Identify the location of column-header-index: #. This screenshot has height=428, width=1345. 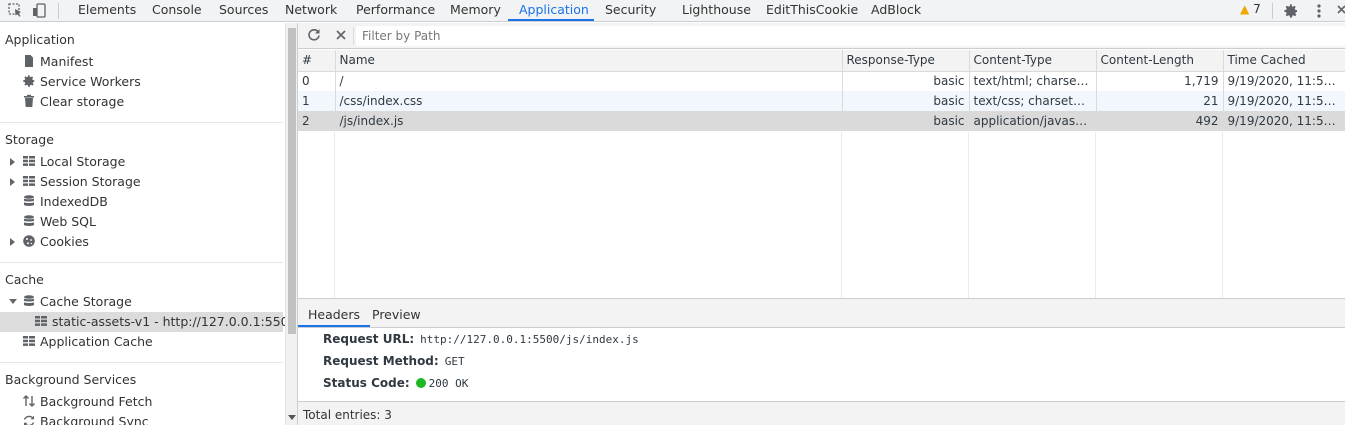
(317, 61).